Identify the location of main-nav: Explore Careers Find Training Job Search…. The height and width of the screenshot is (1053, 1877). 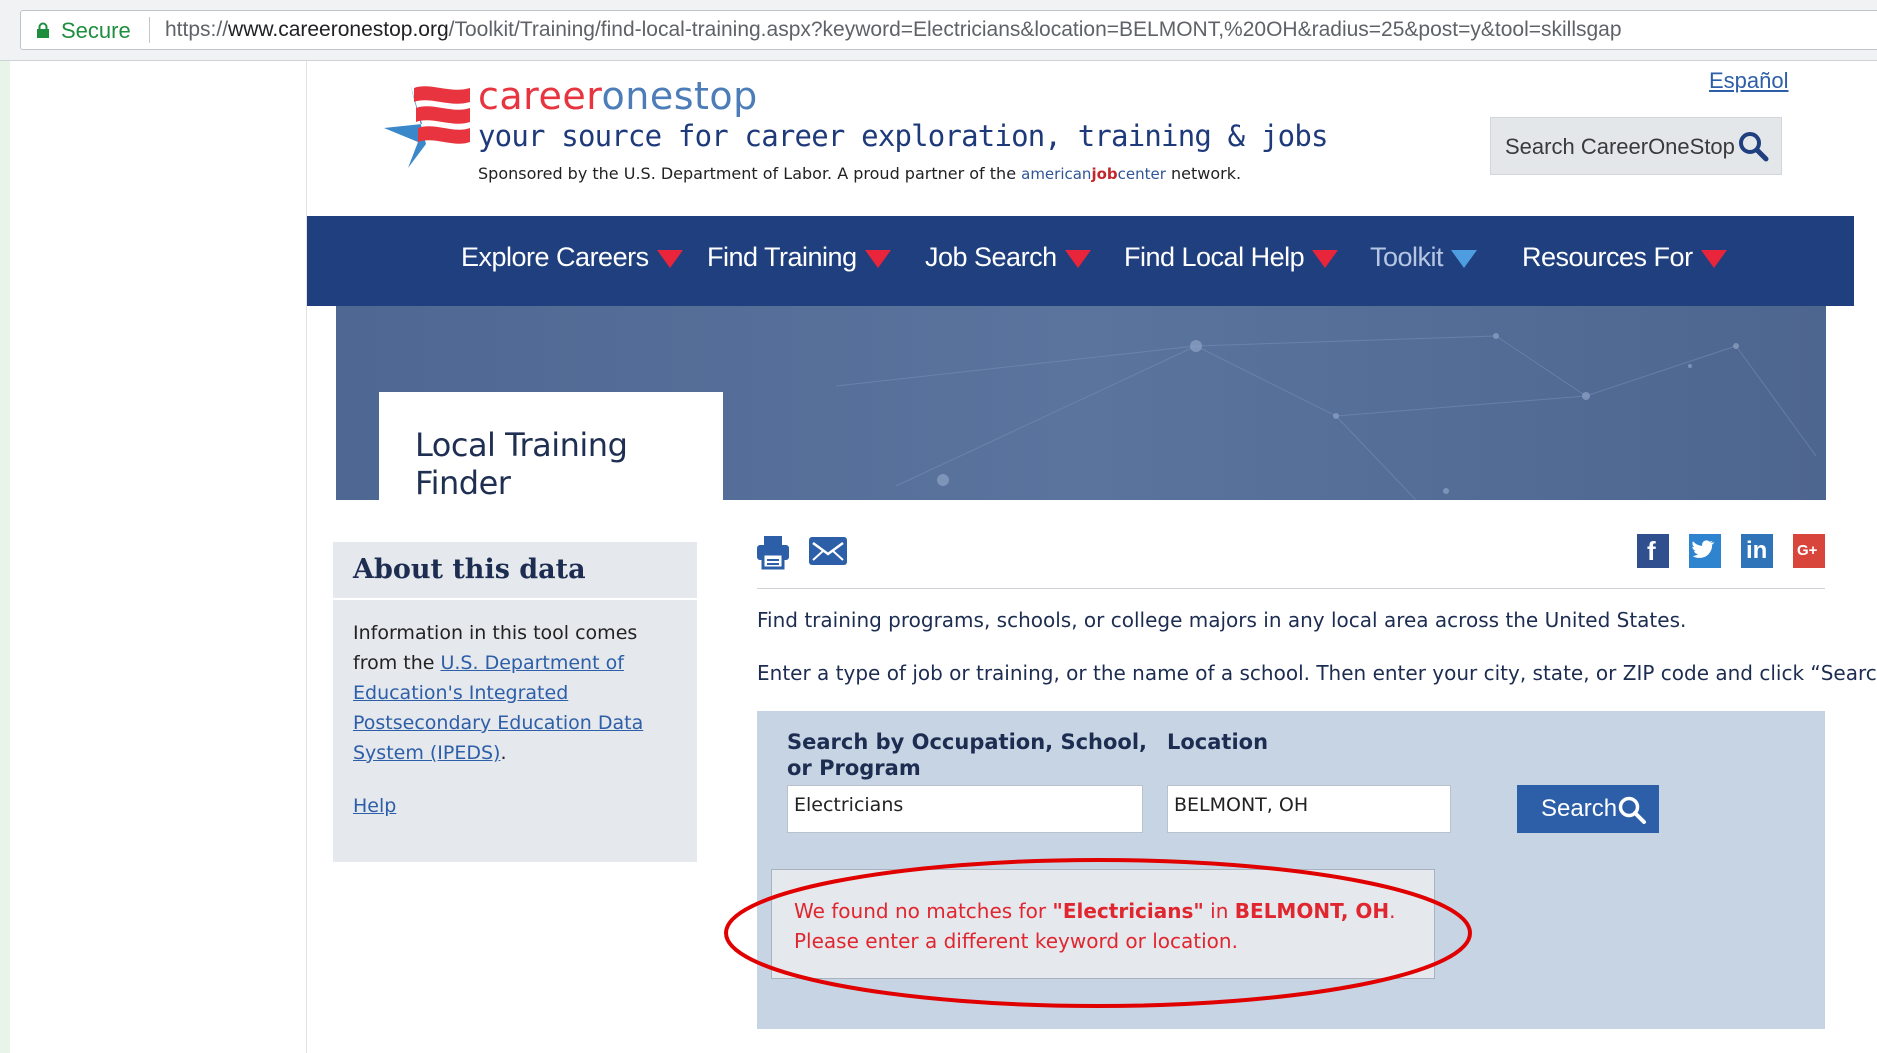
(1080, 261).